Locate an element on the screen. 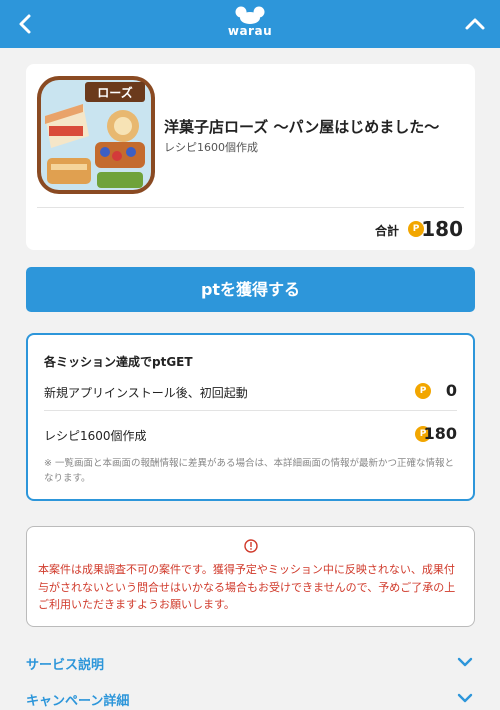 This screenshot has width=500, height=710. chevron-left-icon is located at coordinates (25, 24).